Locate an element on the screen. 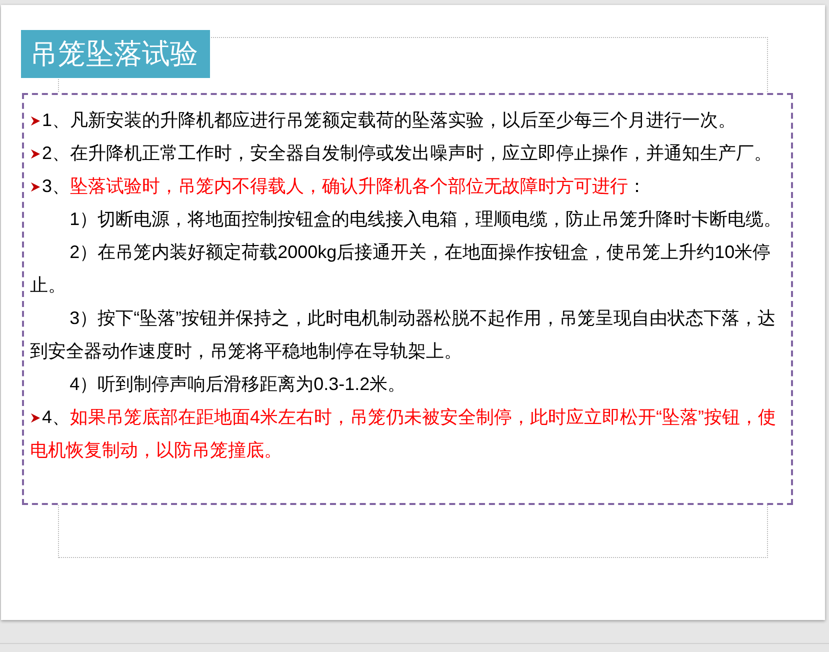 This screenshot has height=652, width=829. paragraph: 2、在升降机正常工作时，安全器自发制停或发出噪声时，应立即停止操作，并通知生产厂。 is located at coordinates (408, 153).